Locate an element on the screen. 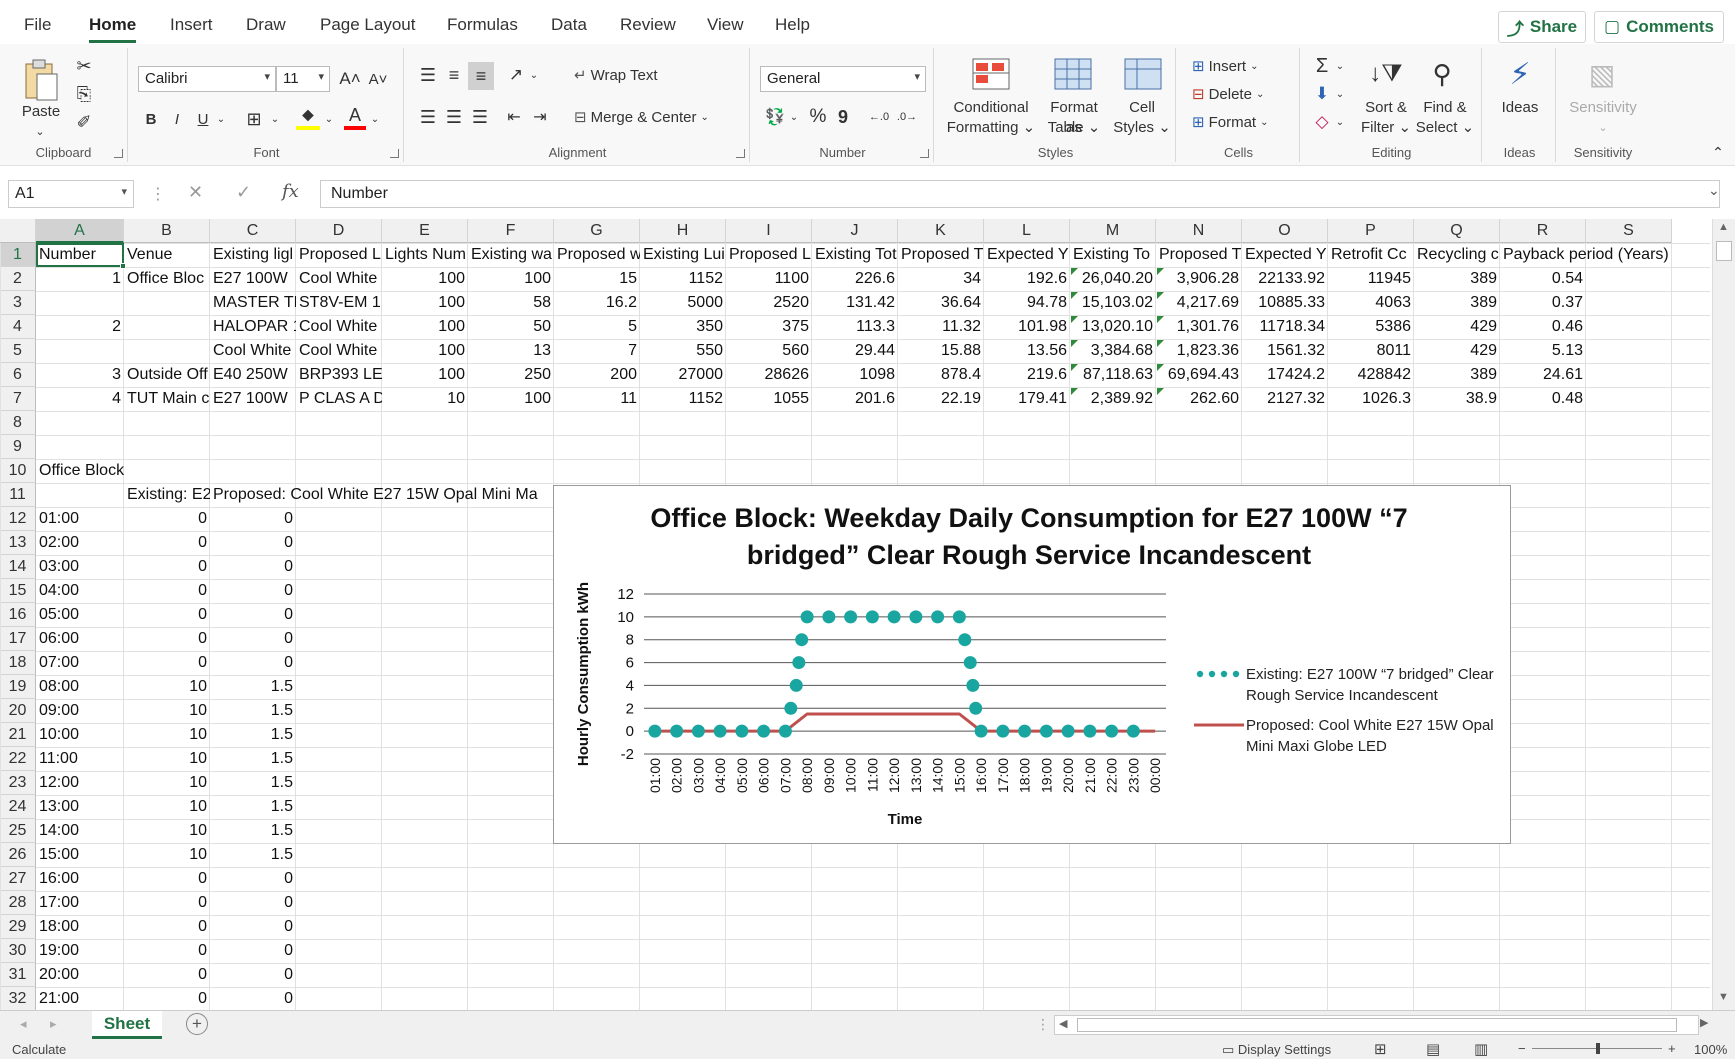 The image size is (1735, 1059). row-header: 6 is located at coordinates (18, 375).